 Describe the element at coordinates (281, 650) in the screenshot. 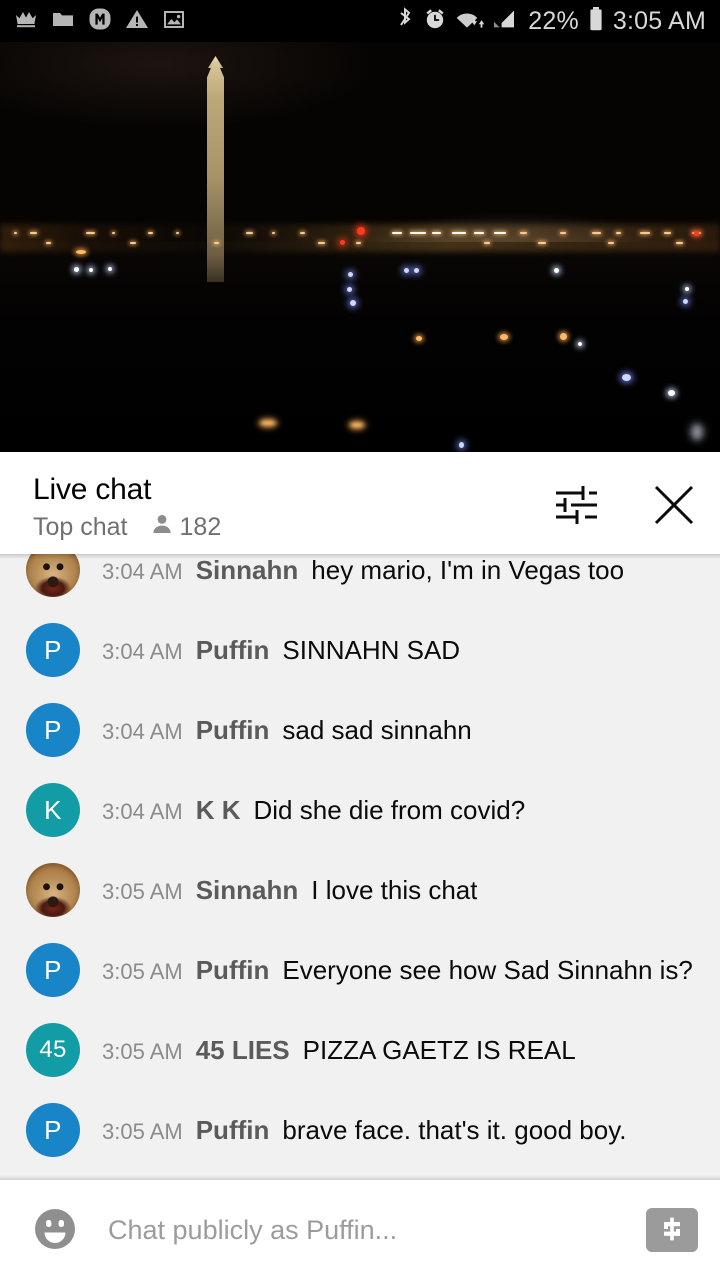

I see `chat-message-line: 3:04 AM Puffin SINNAHN SAD` at that location.